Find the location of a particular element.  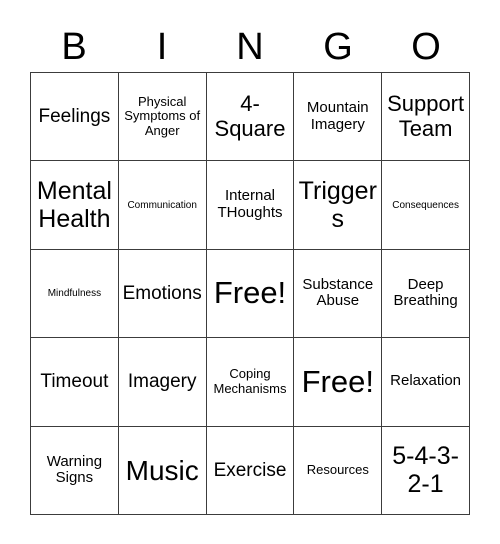

bingo-cell: 5-4-3-2-1 is located at coordinates (426, 470).